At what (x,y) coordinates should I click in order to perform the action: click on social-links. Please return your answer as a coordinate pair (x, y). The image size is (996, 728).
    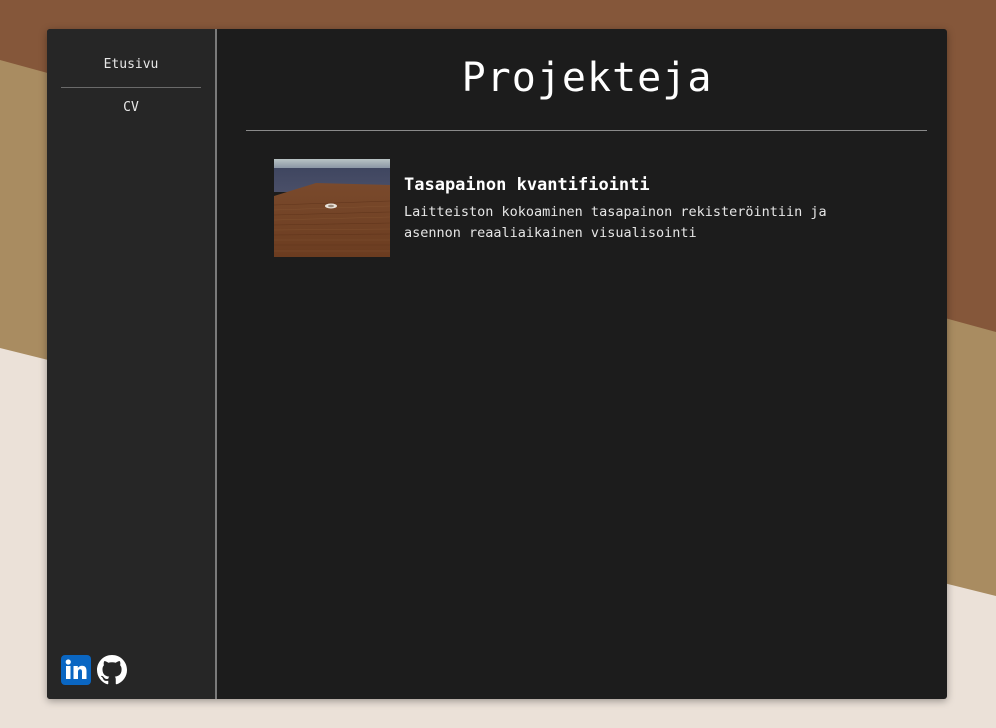
    Looking at the image, I should click on (94, 670).